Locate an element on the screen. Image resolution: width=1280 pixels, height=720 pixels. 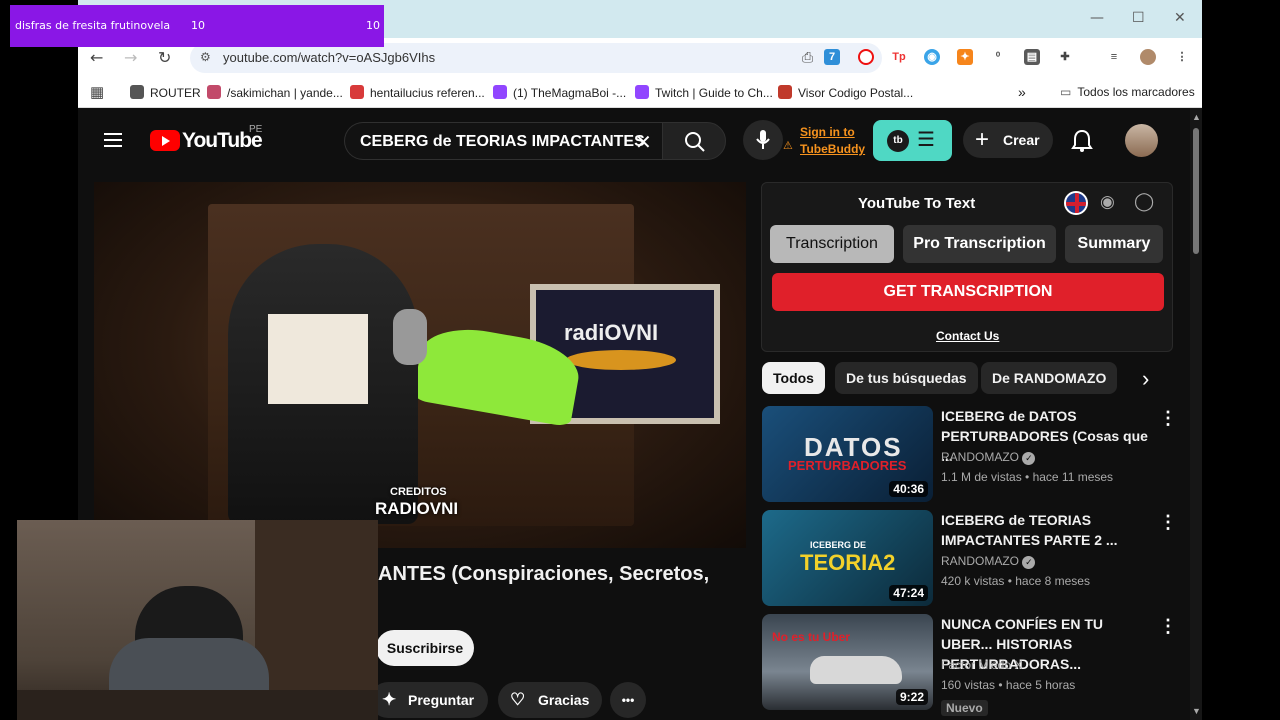
forward-icon: → is located at coordinates (130, 57).